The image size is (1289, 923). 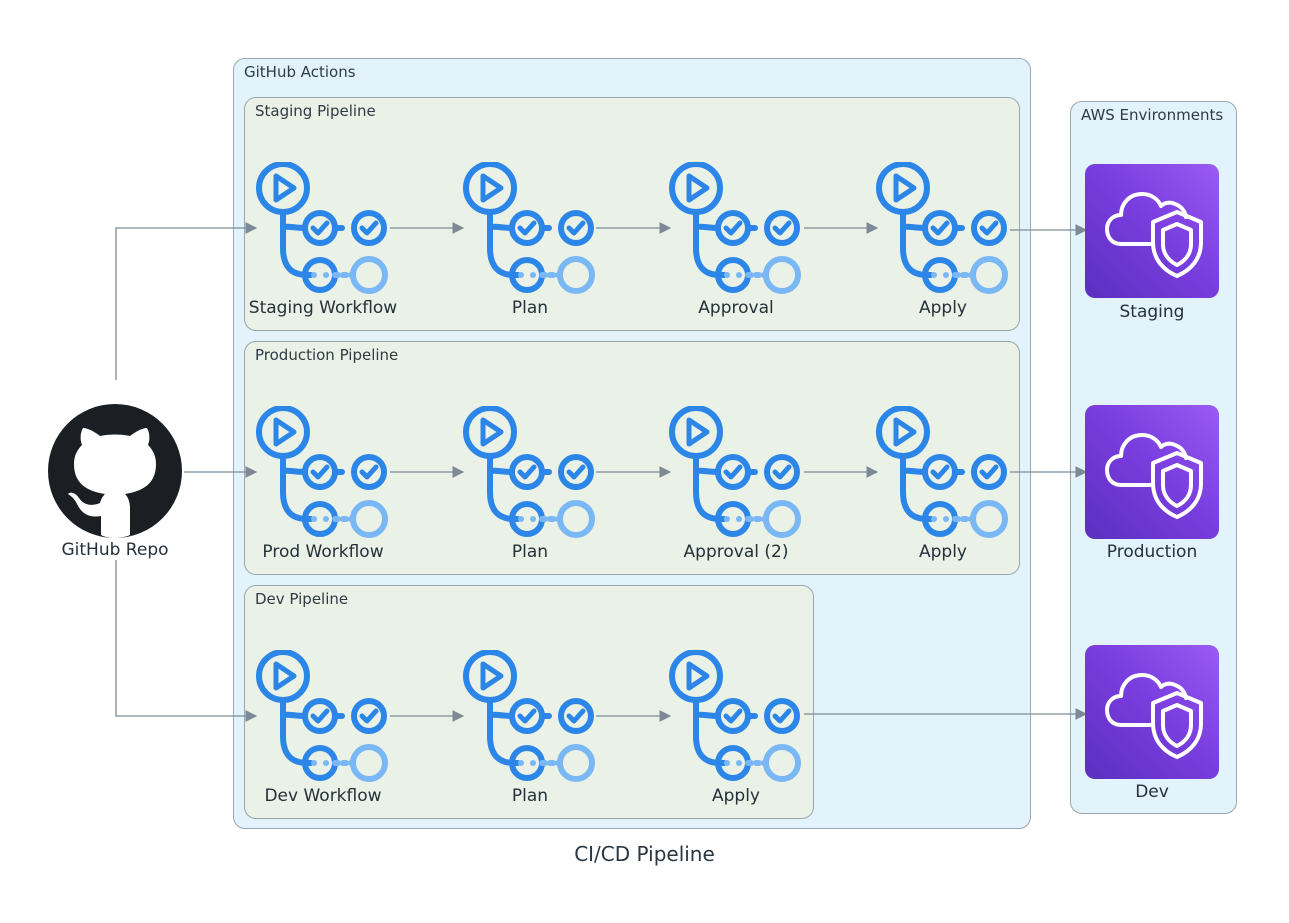 I want to click on github-octocat-icon, so click(x=115, y=471).